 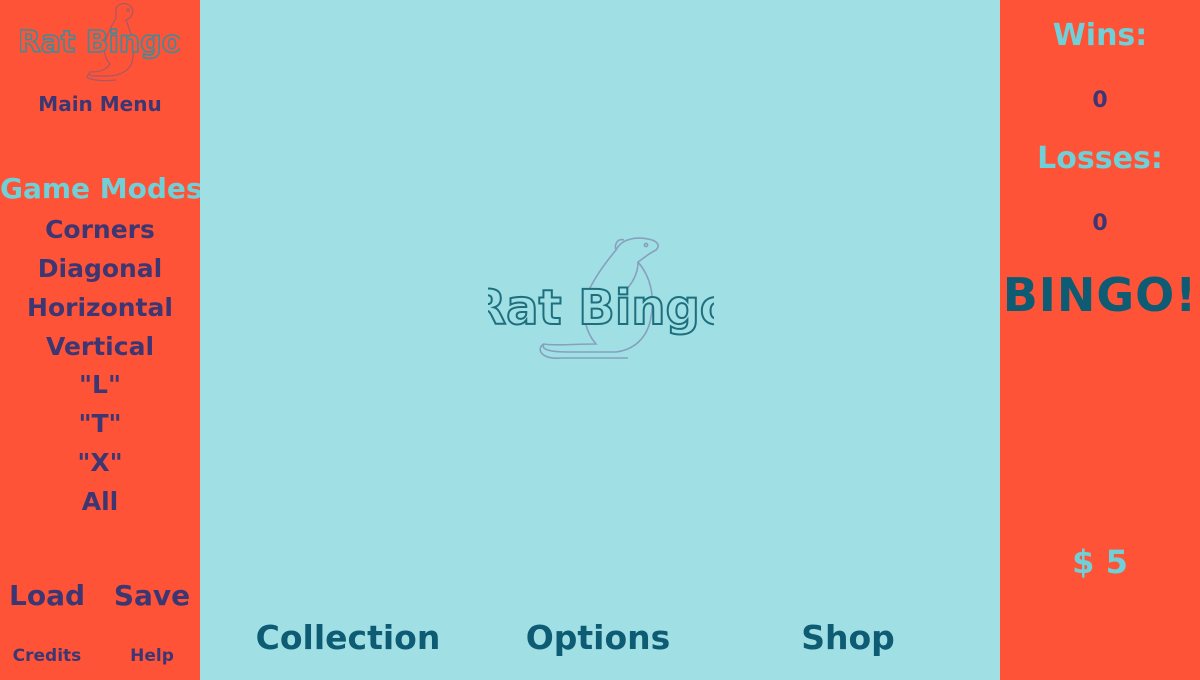 I want to click on rat-bingo-logo-small: Rat Bingo, so click(x=100, y=42).